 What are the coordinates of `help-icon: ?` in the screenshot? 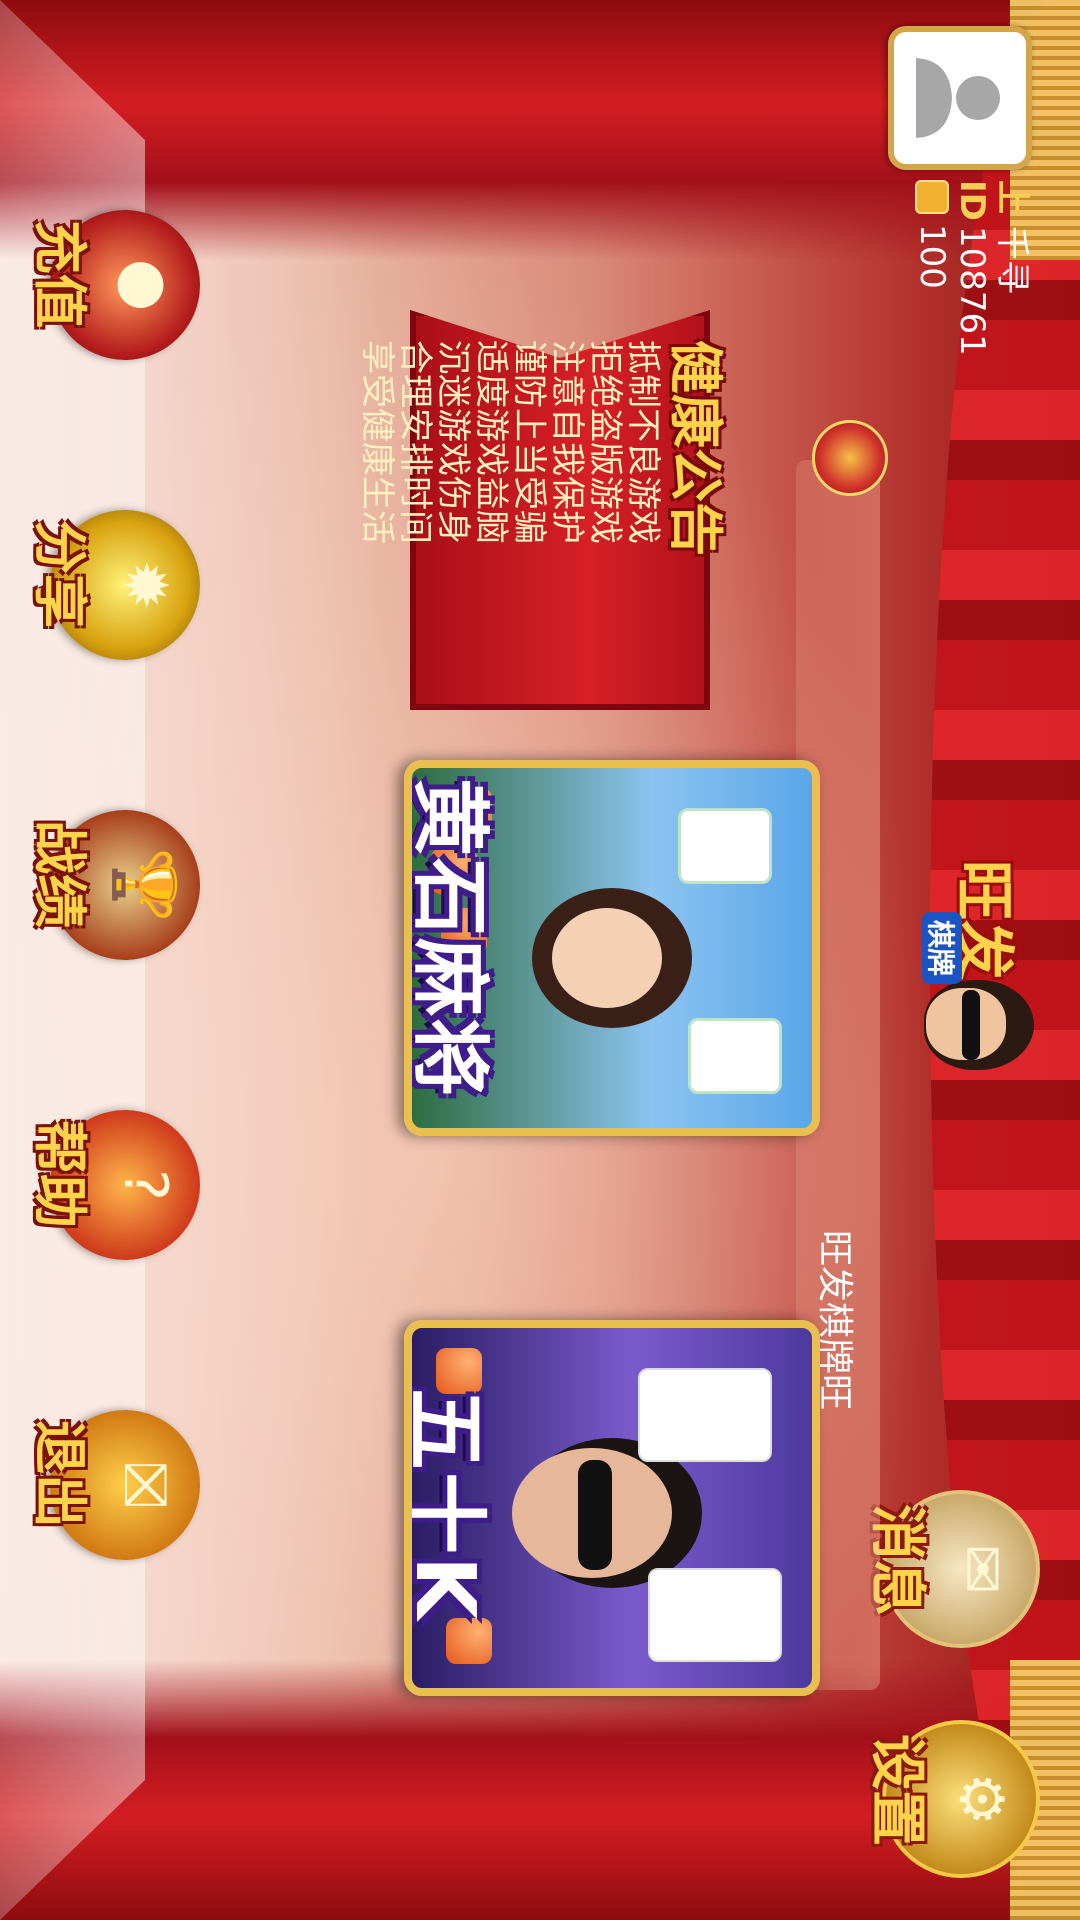 It's located at (145, 1185).